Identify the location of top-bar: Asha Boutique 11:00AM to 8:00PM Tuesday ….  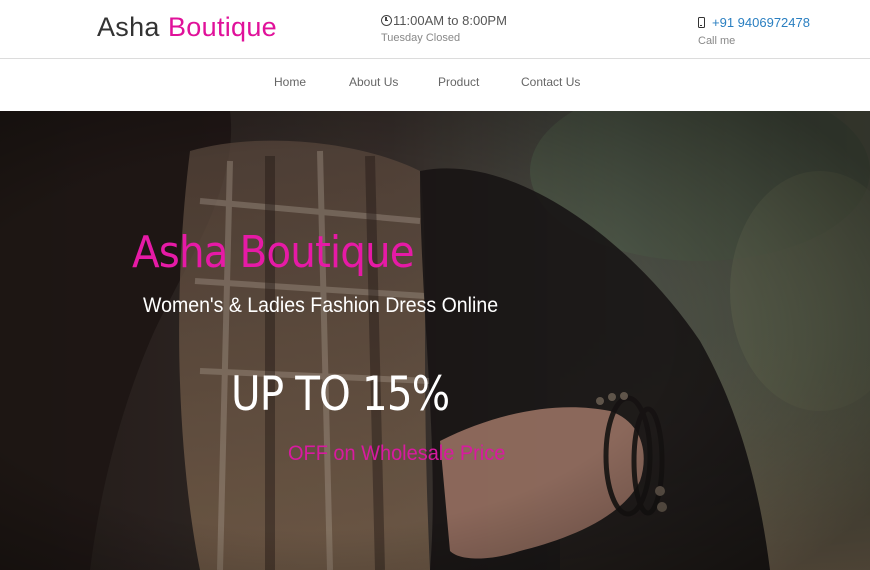
(435, 29).